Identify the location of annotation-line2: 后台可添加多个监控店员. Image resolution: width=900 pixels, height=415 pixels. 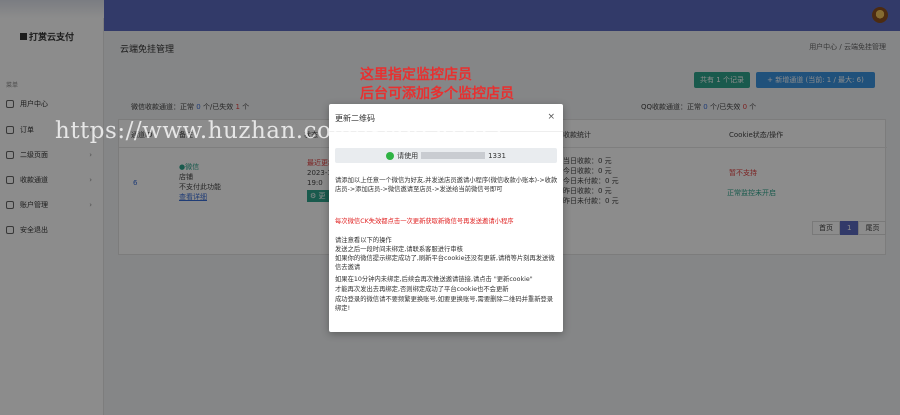
(437, 94).